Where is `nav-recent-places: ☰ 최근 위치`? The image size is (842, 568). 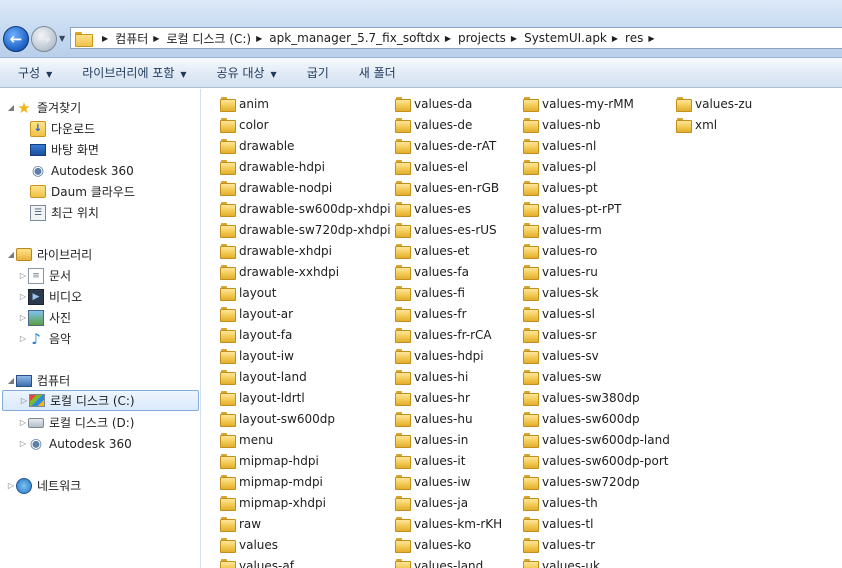 nav-recent-places: ☰ 최근 위치 is located at coordinates (100, 212).